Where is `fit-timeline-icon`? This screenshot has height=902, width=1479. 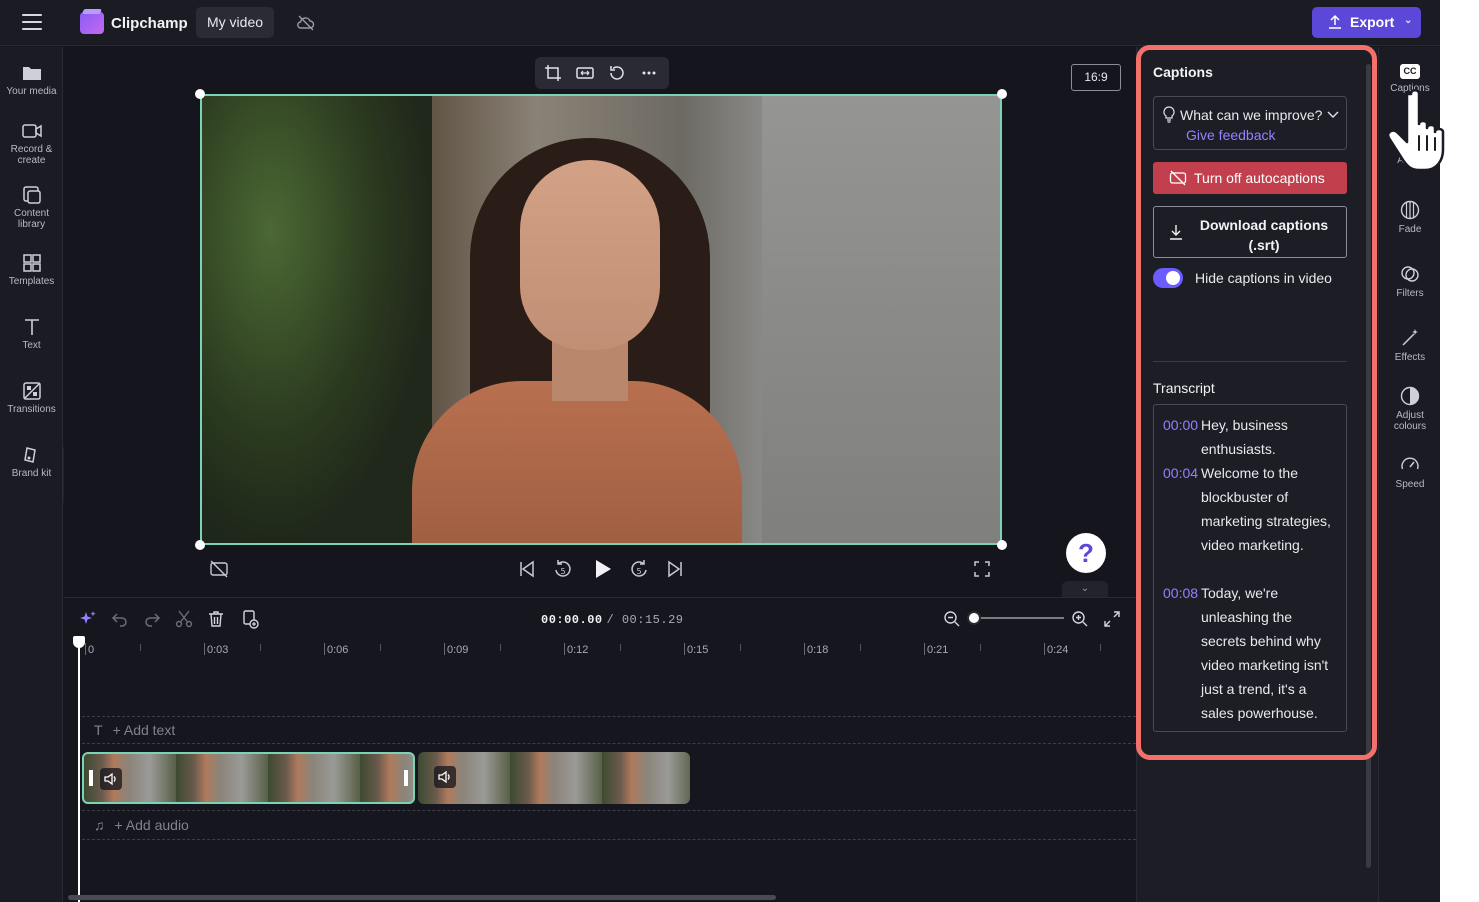 fit-timeline-icon is located at coordinates (1112, 619).